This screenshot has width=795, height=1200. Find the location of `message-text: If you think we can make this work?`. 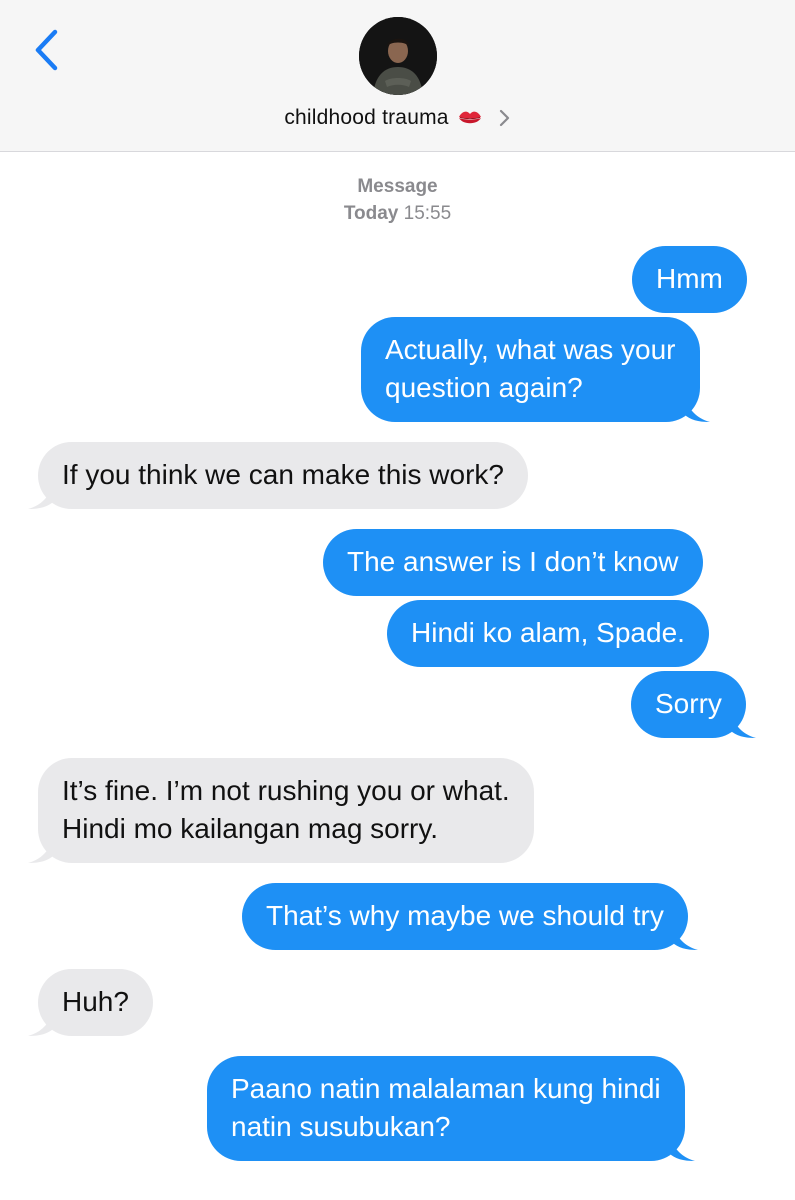

message-text: If you think we can make this work? is located at coordinates (283, 474).